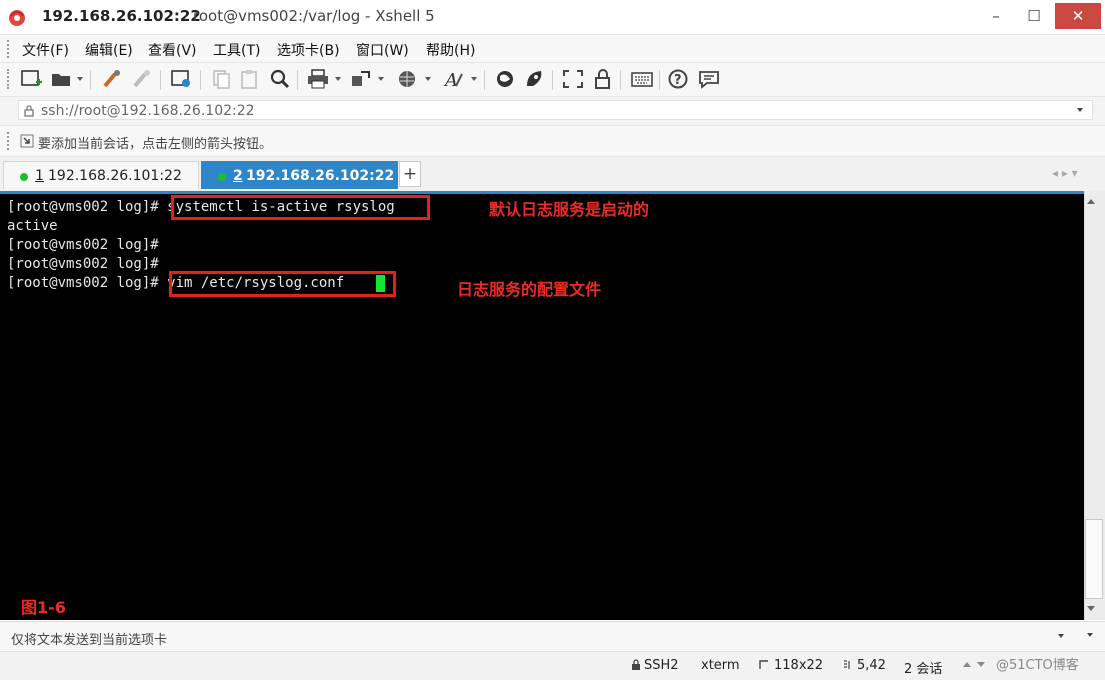  What do you see at coordinates (182, 79) in the screenshot?
I see `properties-icon` at bounding box center [182, 79].